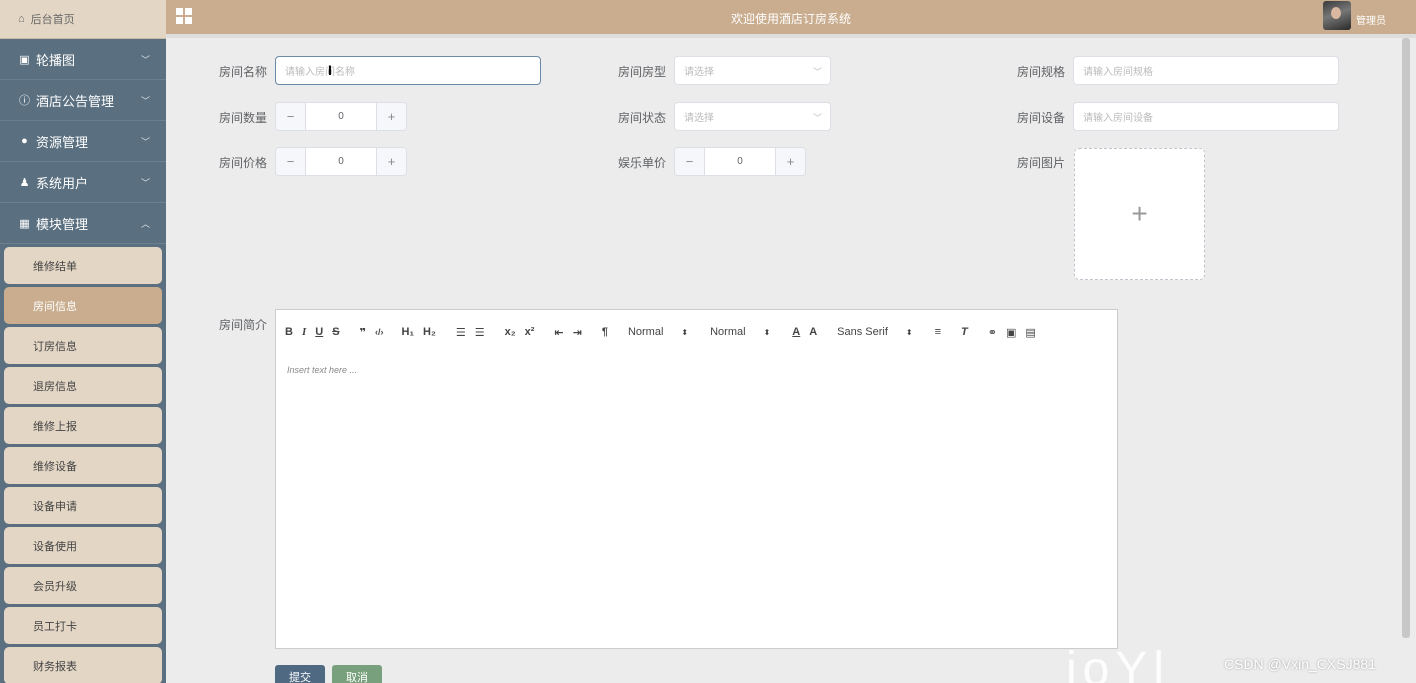  Describe the element at coordinates (83, 425) in the screenshot. I see `submenu-repair-report: 维修上报` at that location.